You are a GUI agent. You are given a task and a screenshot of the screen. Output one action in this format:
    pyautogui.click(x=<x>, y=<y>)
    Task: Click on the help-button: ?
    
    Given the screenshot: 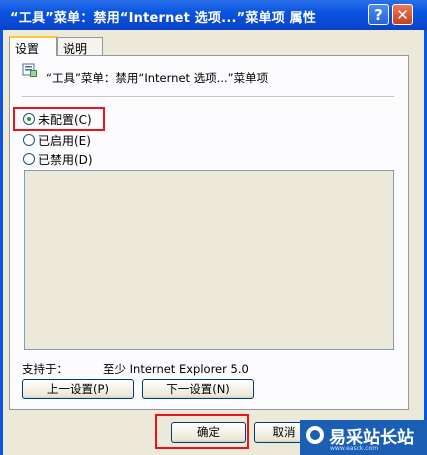 What is the action you would take?
    pyautogui.click(x=378, y=14)
    